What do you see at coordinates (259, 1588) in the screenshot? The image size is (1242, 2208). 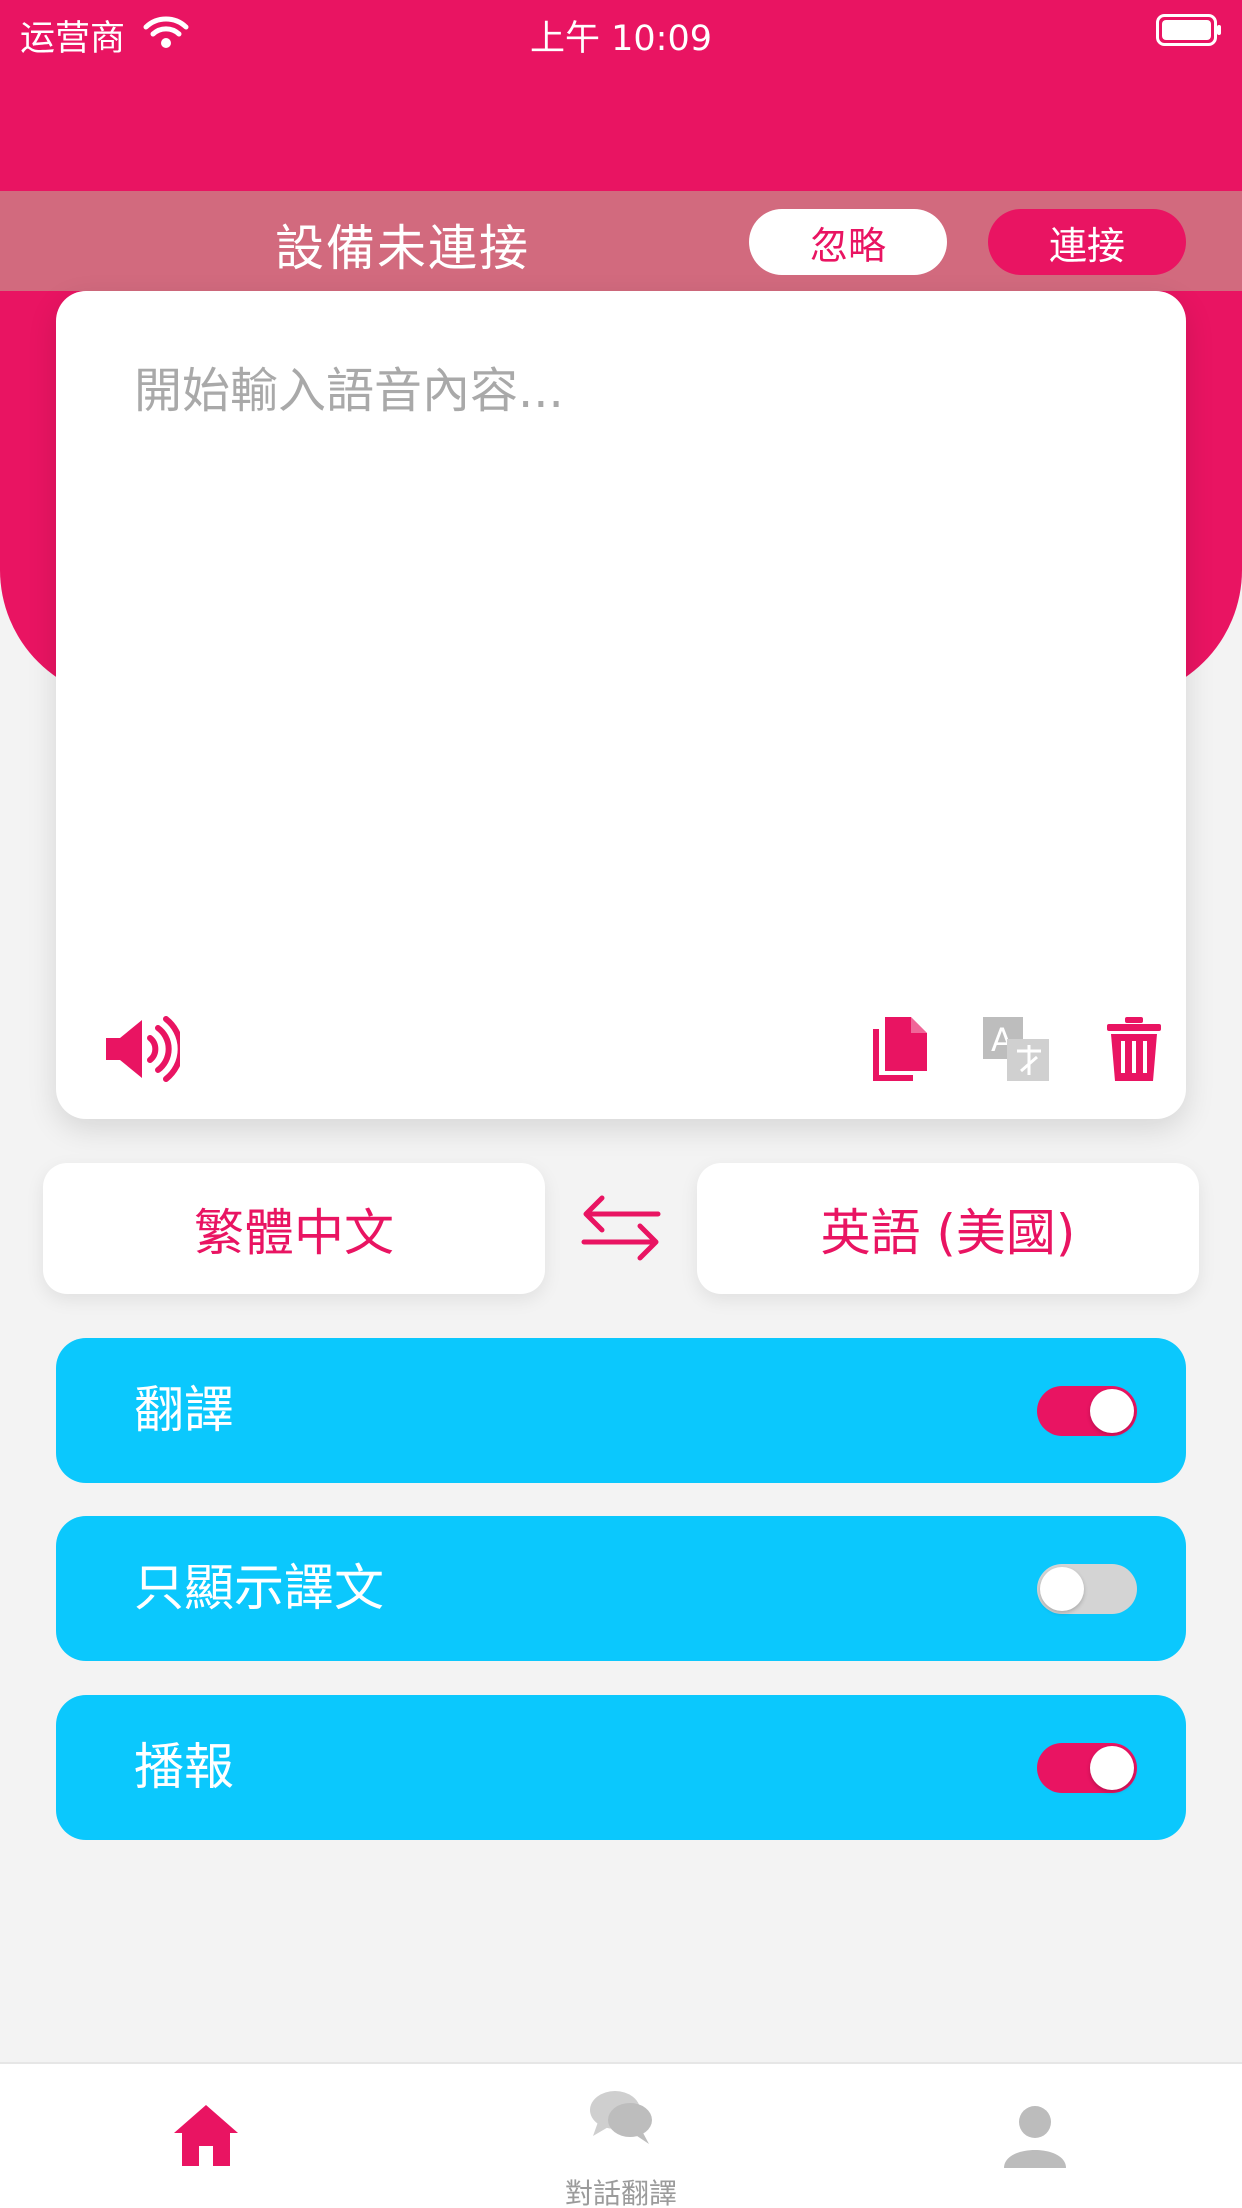 I see `option-show-translation-only-label: 只顯示譯文` at bounding box center [259, 1588].